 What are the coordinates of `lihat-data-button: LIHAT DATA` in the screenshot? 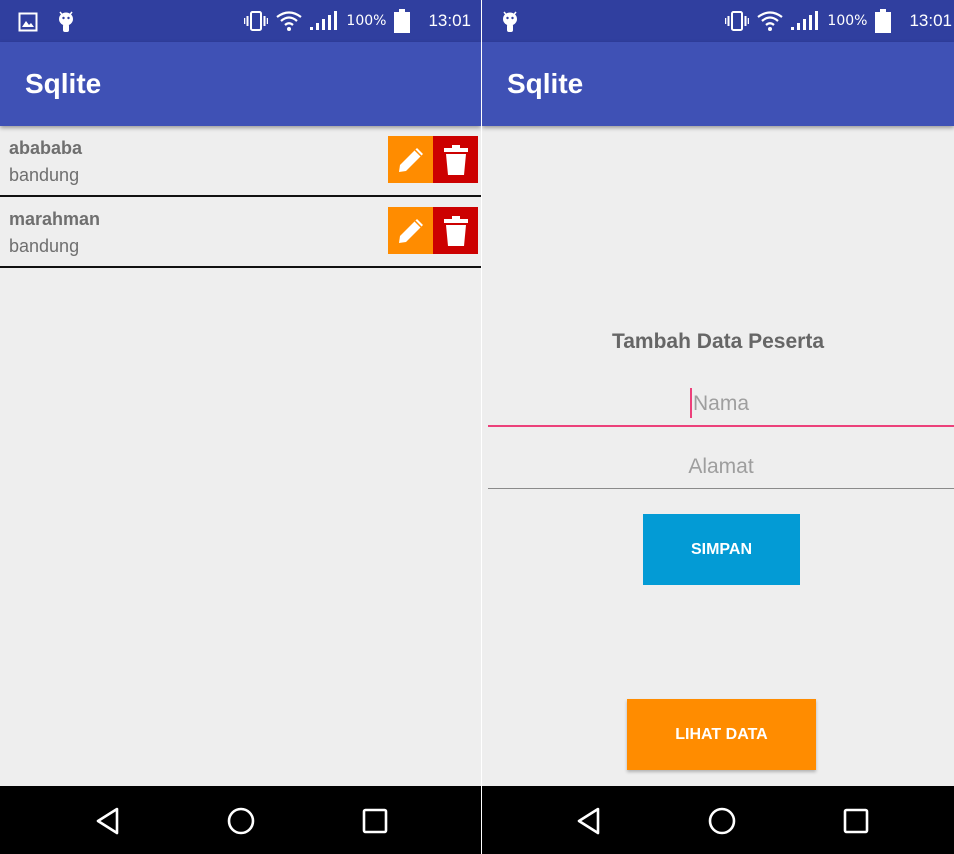 It's located at (721, 734).